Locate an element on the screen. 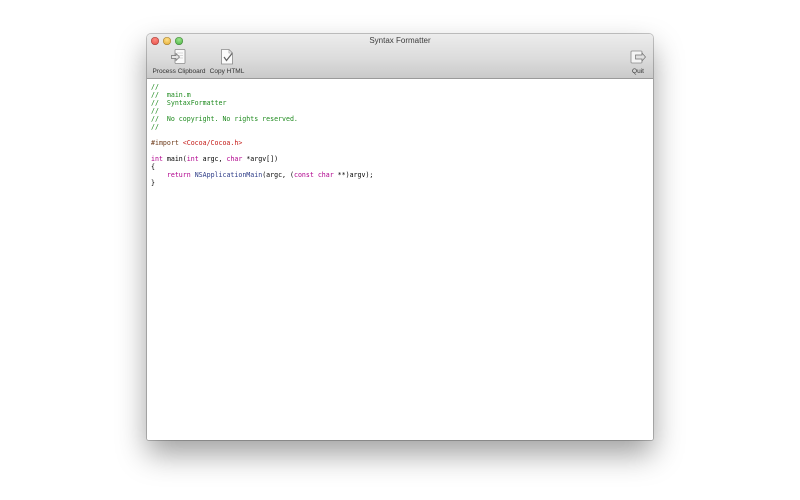 This screenshot has height=500, width=800. process-clipboard-label: Process Clipboard is located at coordinates (179, 71).